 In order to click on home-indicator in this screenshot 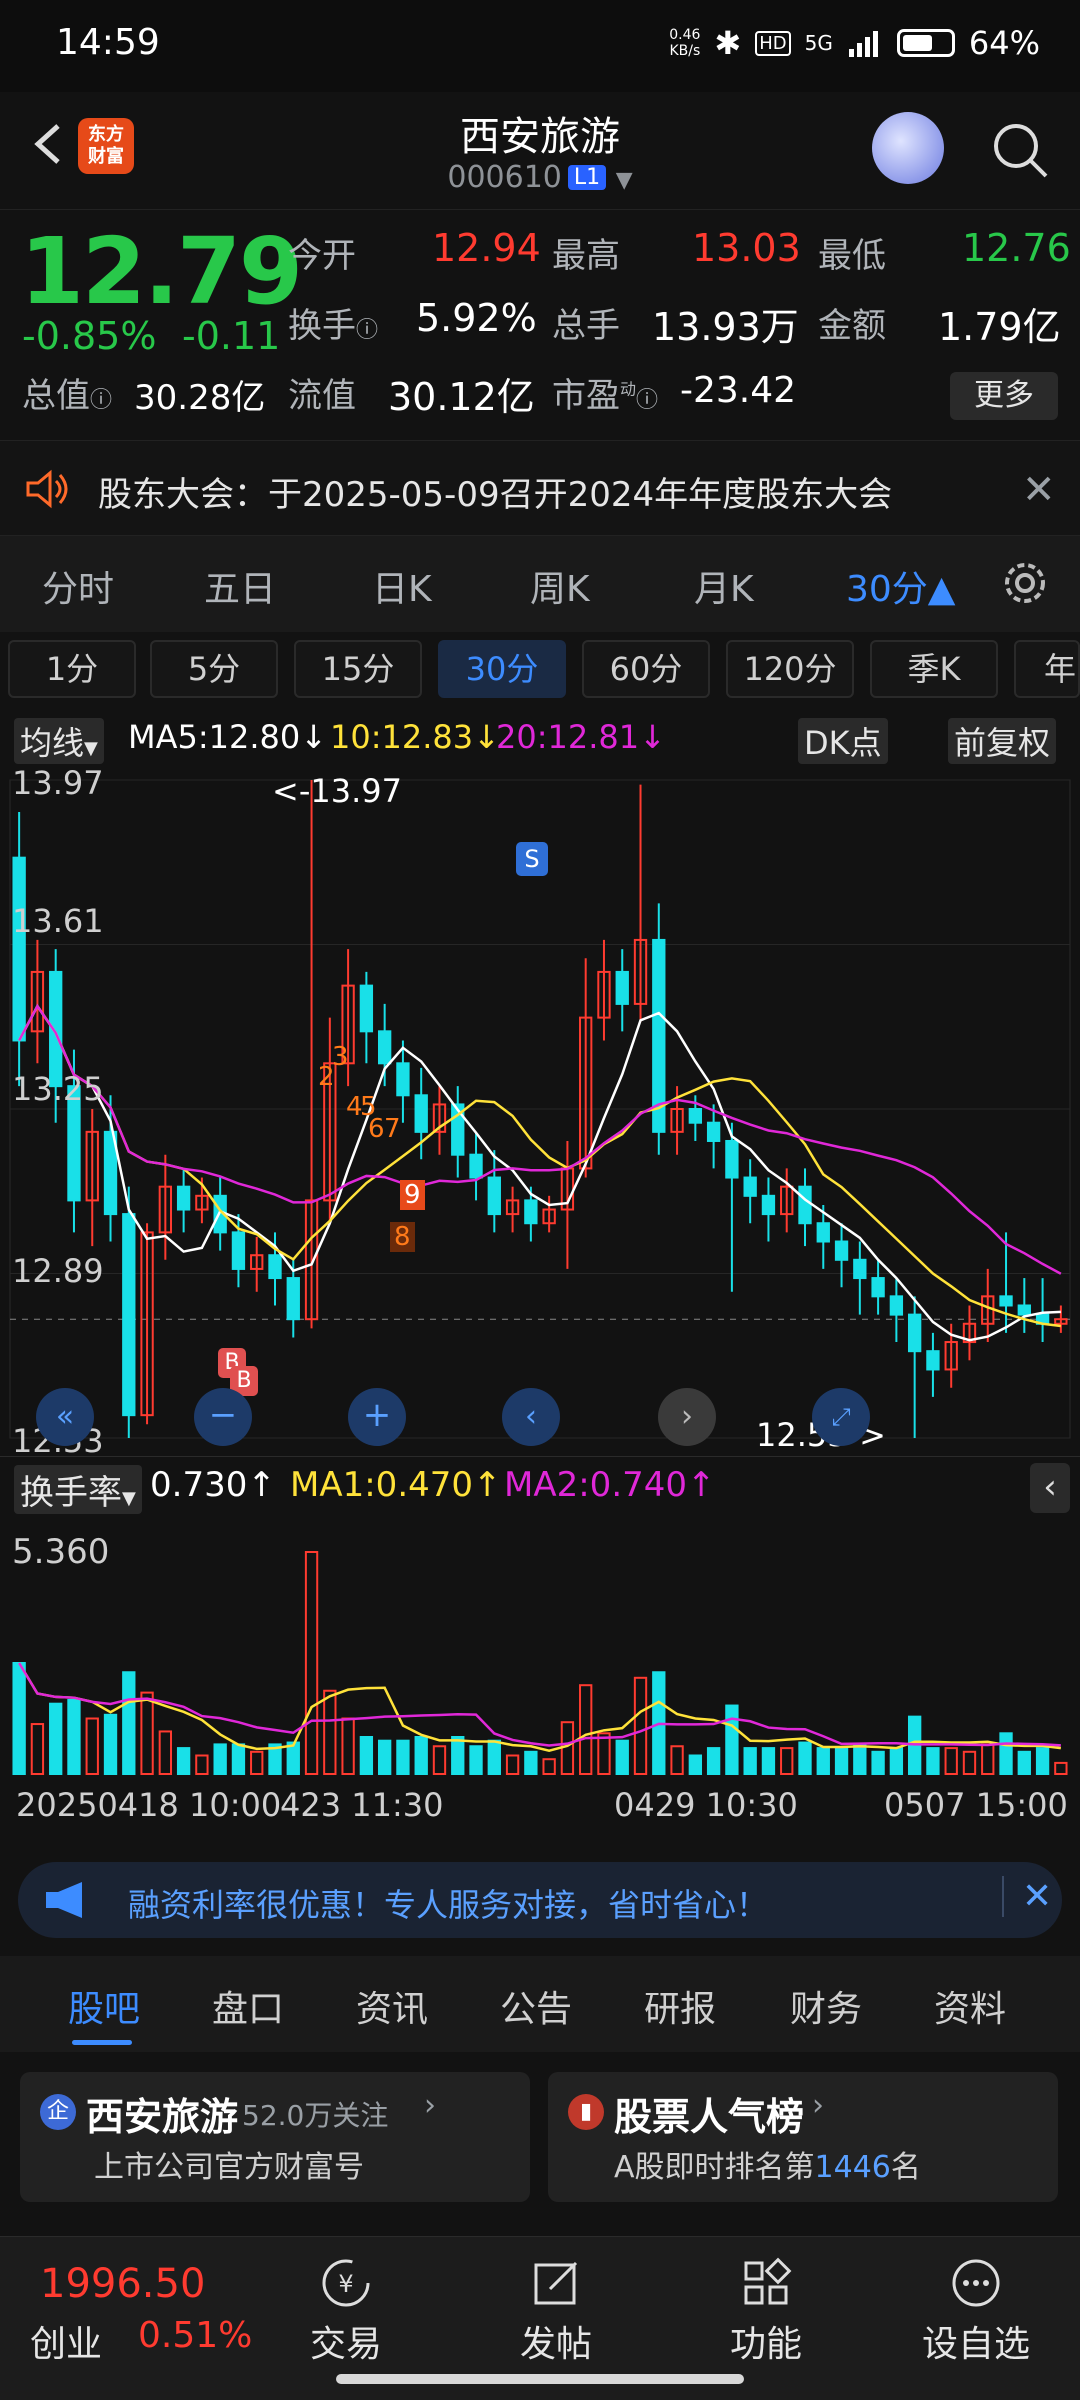, I will do `click(540, 2379)`.